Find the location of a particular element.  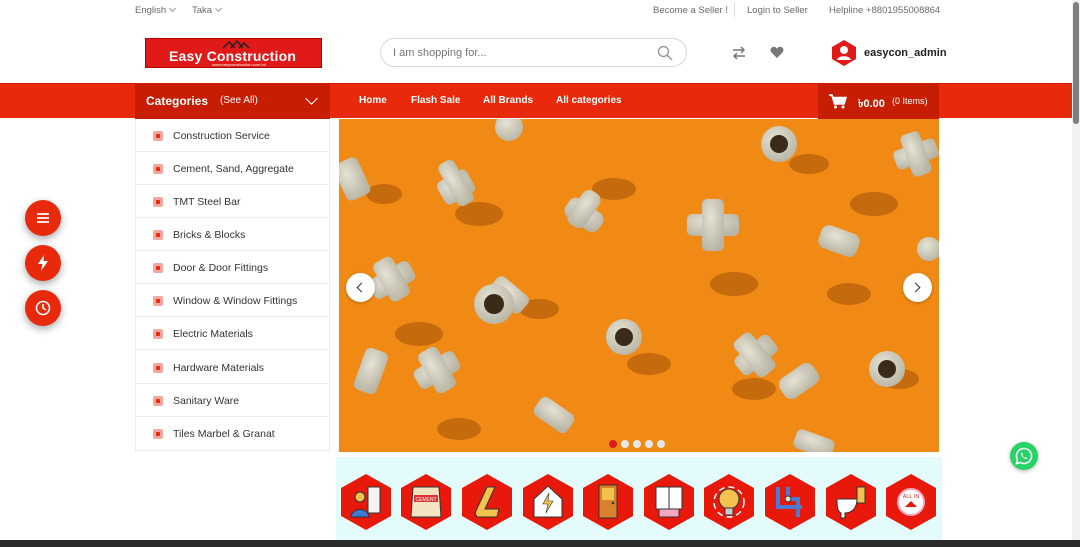

category-item: Window & Window Fittings is located at coordinates (232, 300).